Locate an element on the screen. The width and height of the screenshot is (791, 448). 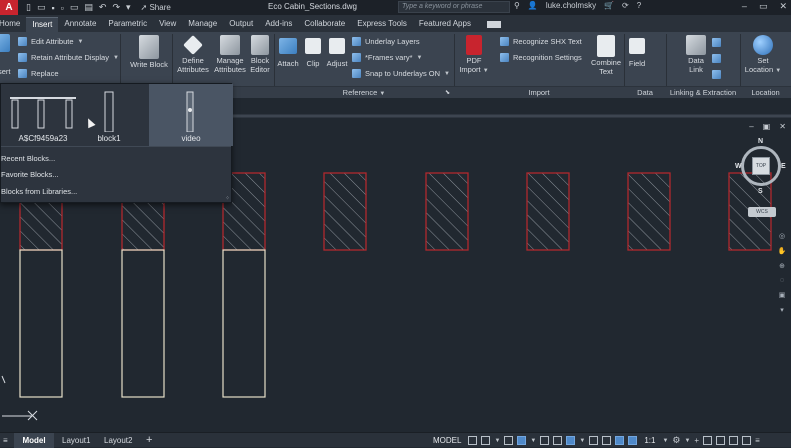
redo-icon: ↷ is located at coordinates (116, 7).